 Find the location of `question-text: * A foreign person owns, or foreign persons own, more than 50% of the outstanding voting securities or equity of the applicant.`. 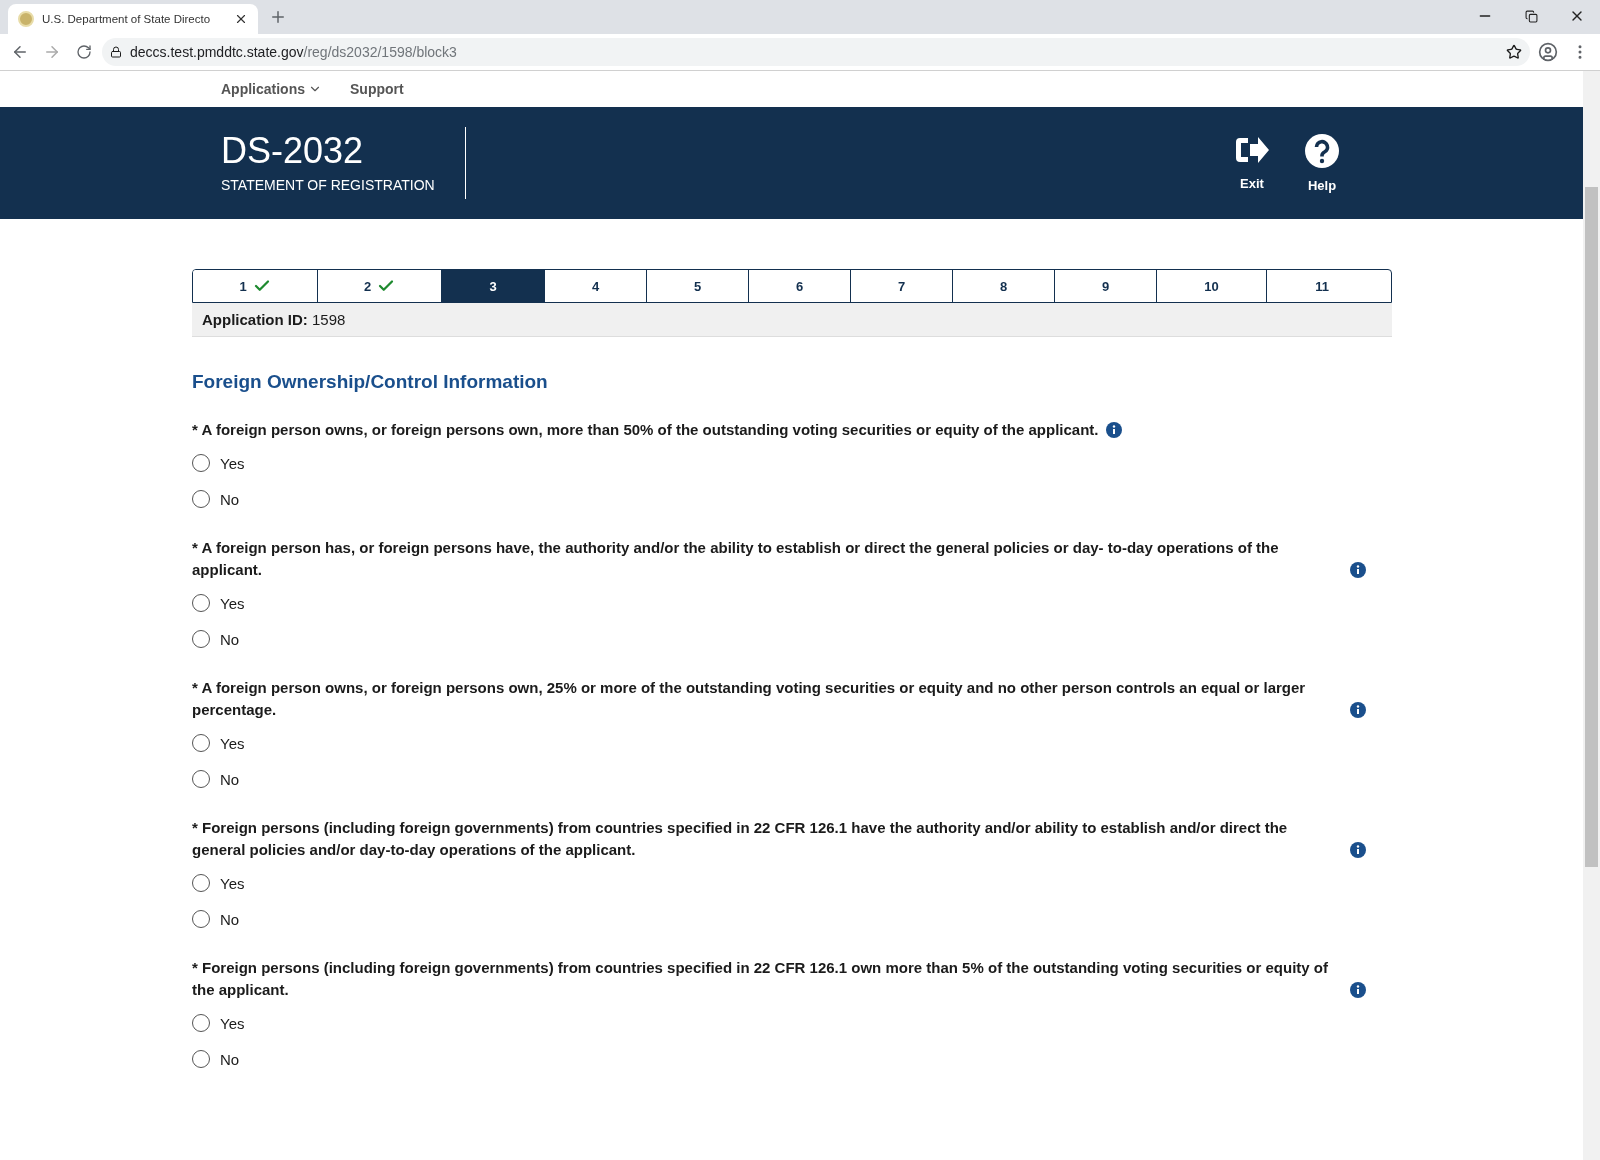

question-text: * A foreign person owns, or foreign persons own, more than 50% of the outstanding voting securities or equity of the applicant. is located at coordinates (645, 430).